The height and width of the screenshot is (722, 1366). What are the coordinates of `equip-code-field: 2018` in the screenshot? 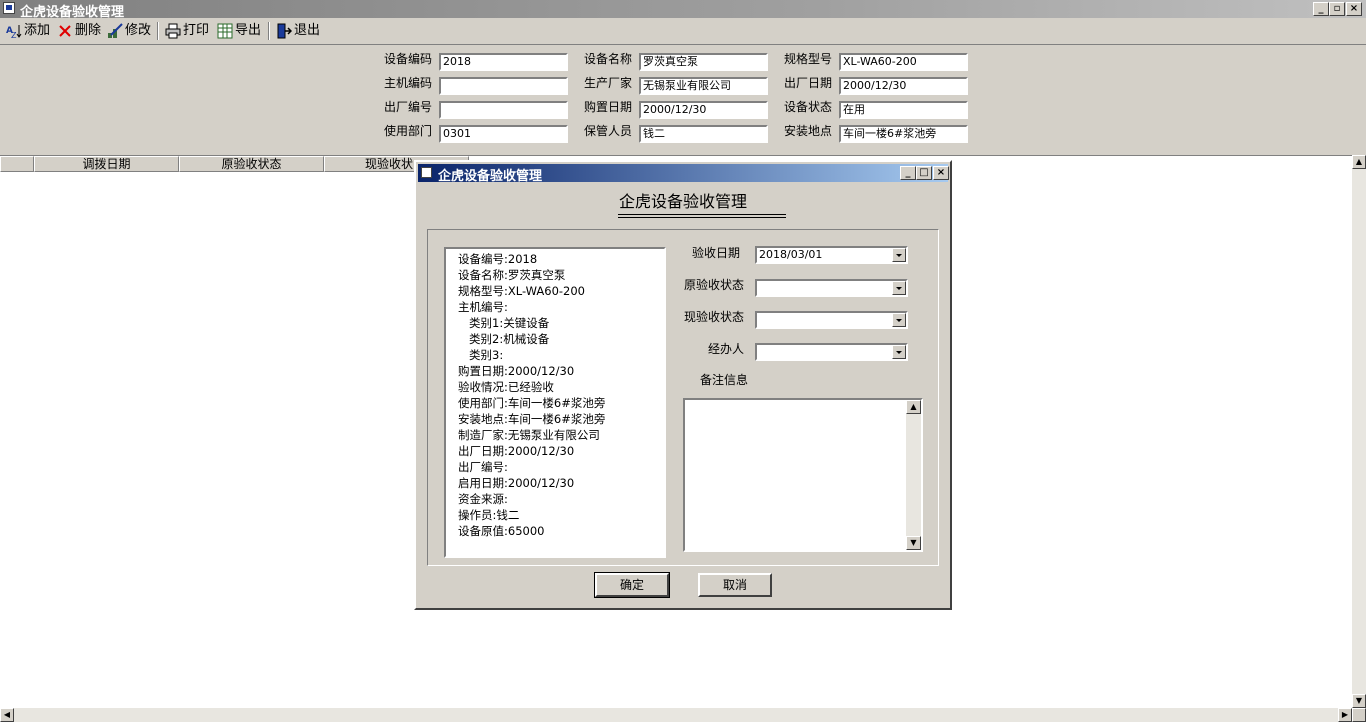 It's located at (503, 62).